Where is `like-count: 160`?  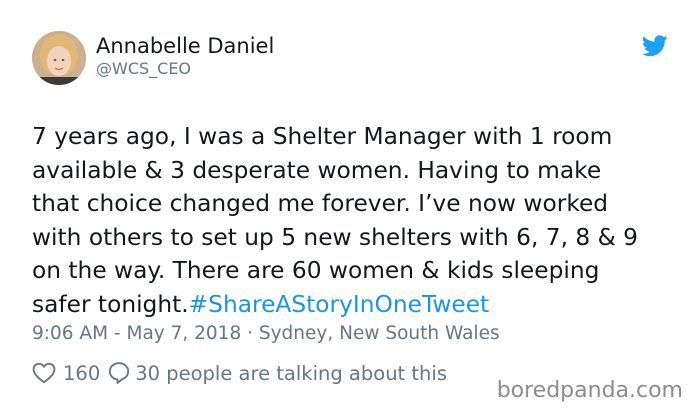
like-count: 160 is located at coordinates (82, 373).